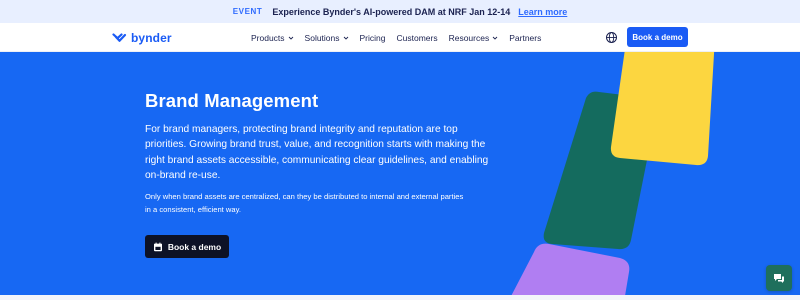 Image resolution: width=800 pixels, height=300 pixels. I want to click on nav-item-customers: Customers, so click(417, 38).